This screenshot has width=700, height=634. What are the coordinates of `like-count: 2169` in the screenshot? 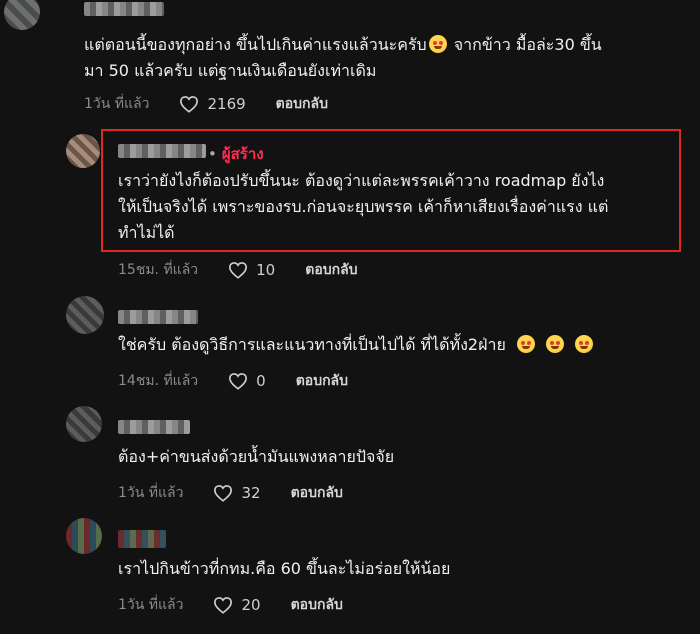 It's located at (226, 104).